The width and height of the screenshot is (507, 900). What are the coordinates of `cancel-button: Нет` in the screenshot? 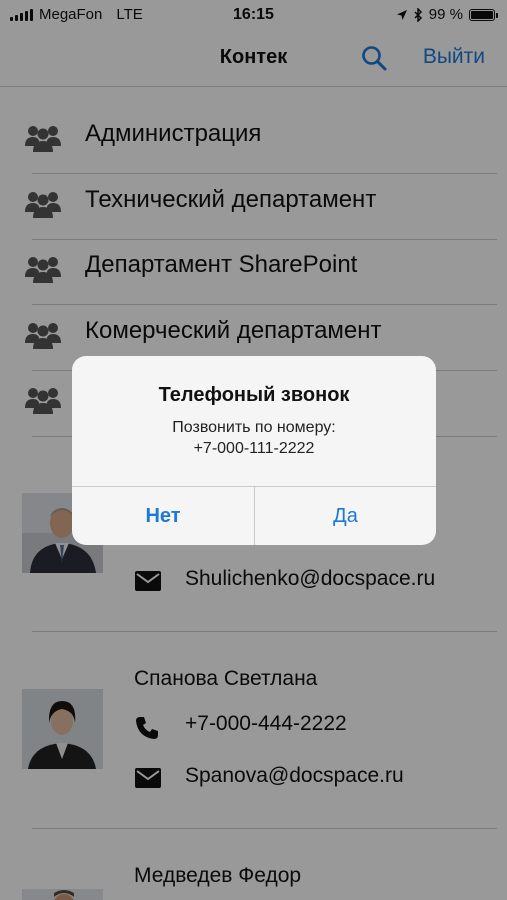 It's located at (163, 516).